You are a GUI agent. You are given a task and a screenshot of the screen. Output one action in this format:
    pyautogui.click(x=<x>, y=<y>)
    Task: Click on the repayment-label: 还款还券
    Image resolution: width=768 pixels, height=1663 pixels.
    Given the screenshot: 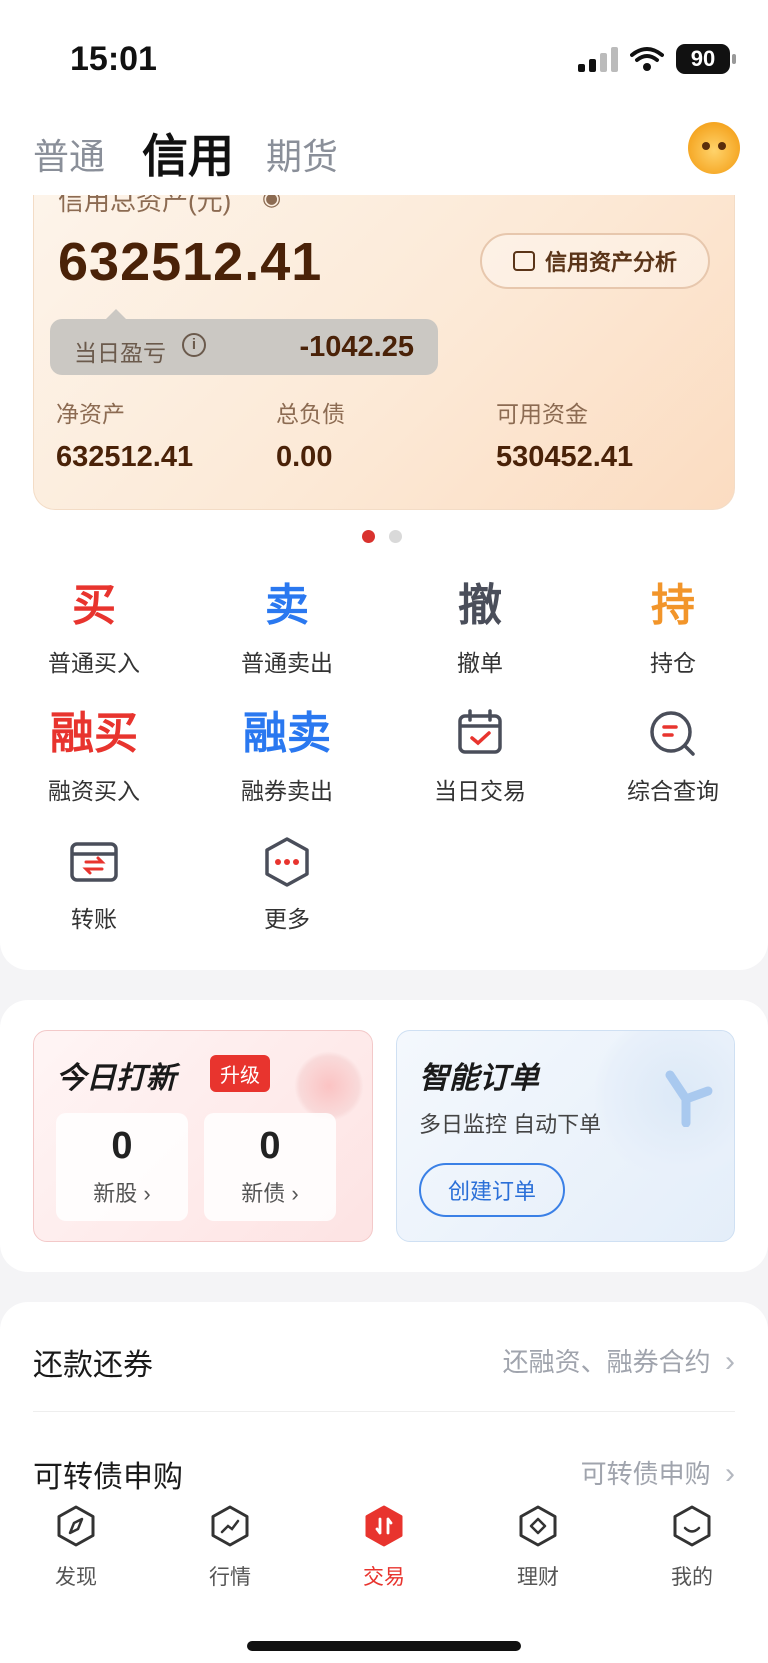 What is the action you would take?
    pyautogui.click(x=93, y=1365)
    